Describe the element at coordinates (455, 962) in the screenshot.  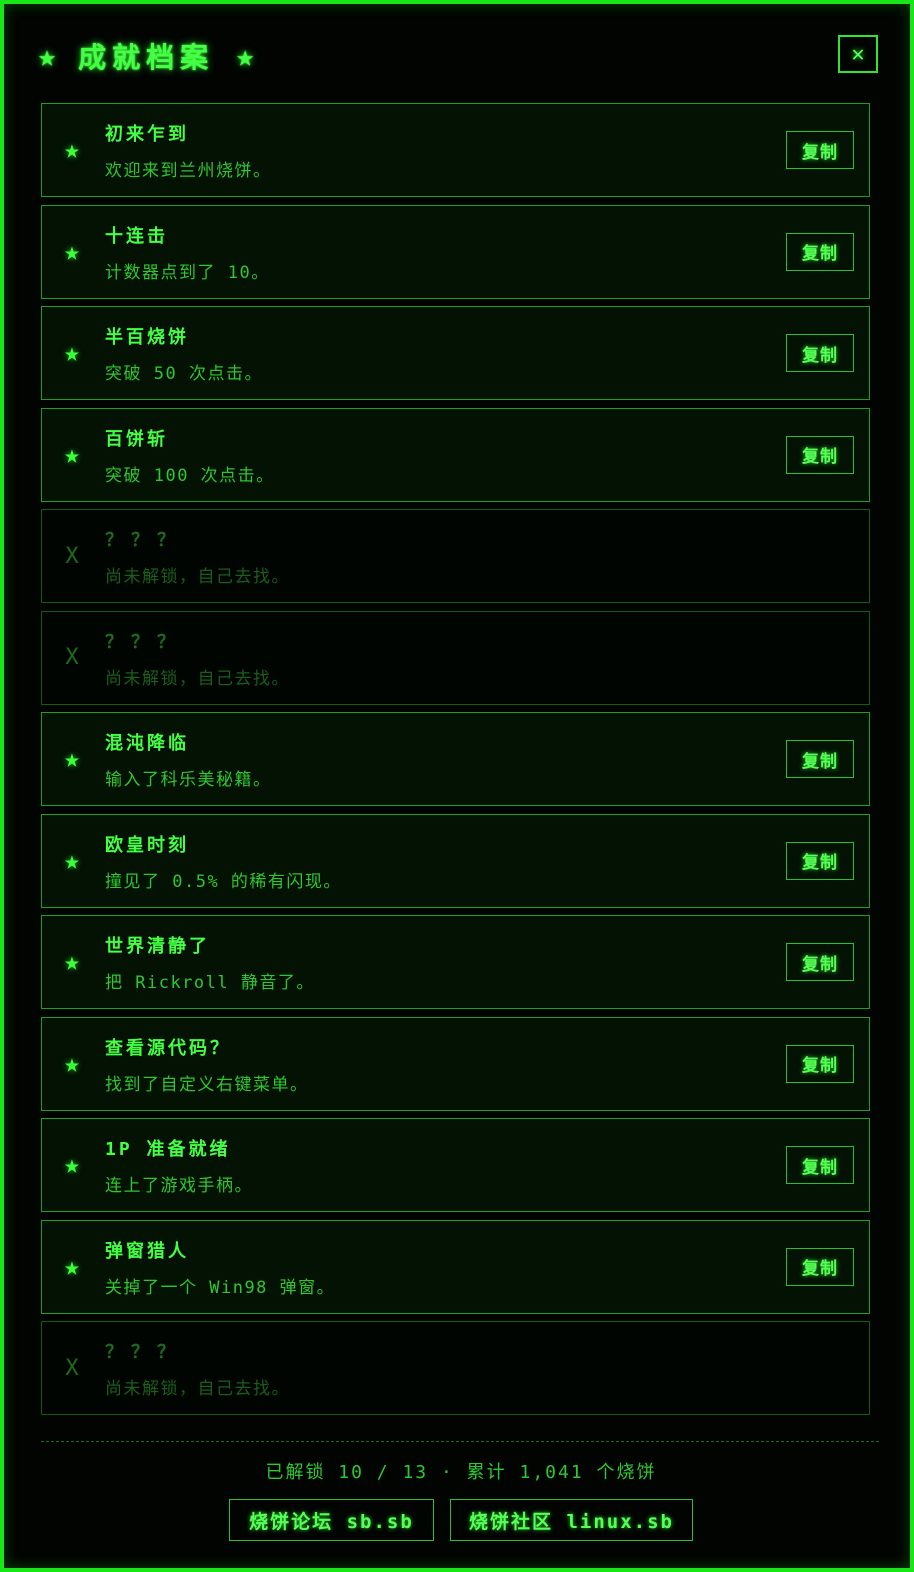
I see `achievement-card: ★ 世界清静了把 Rickroll 静音了。 复制` at that location.